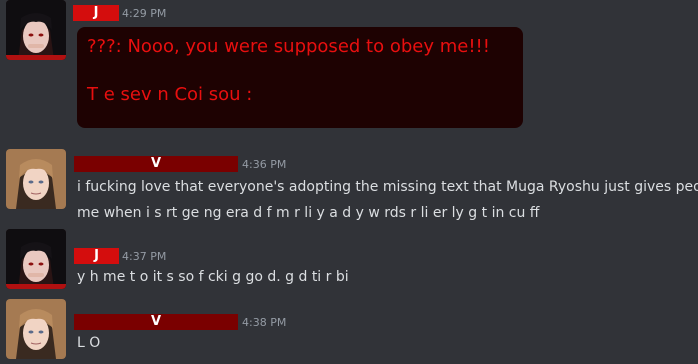 The height and width of the screenshot is (364, 698). I want to click on timestamp: 4:29 PM, so click(144, 13).